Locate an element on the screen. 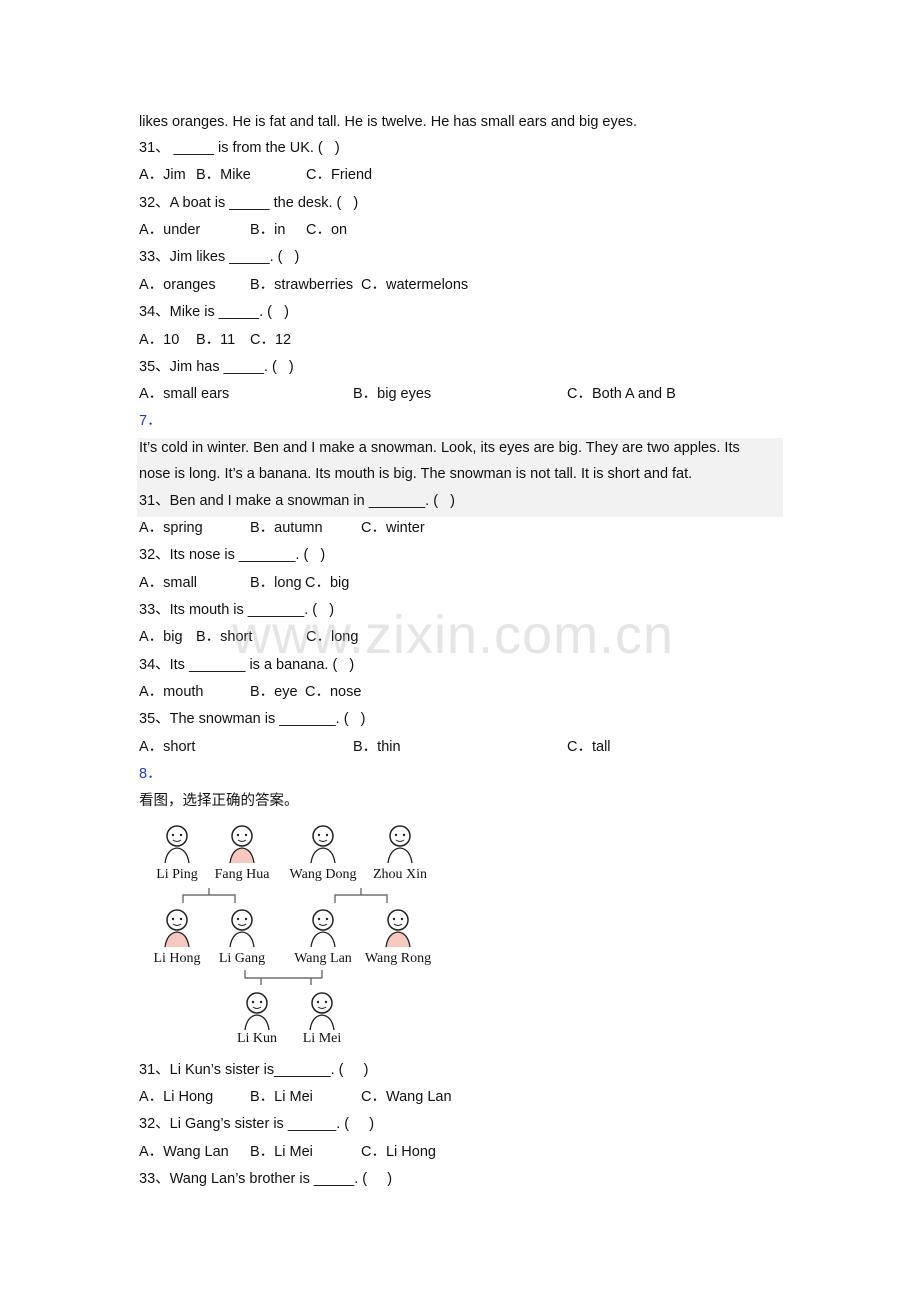 This screenshot has height=1302, width=920. option: A．Wang Lan is located at coordinates (184, 1152).